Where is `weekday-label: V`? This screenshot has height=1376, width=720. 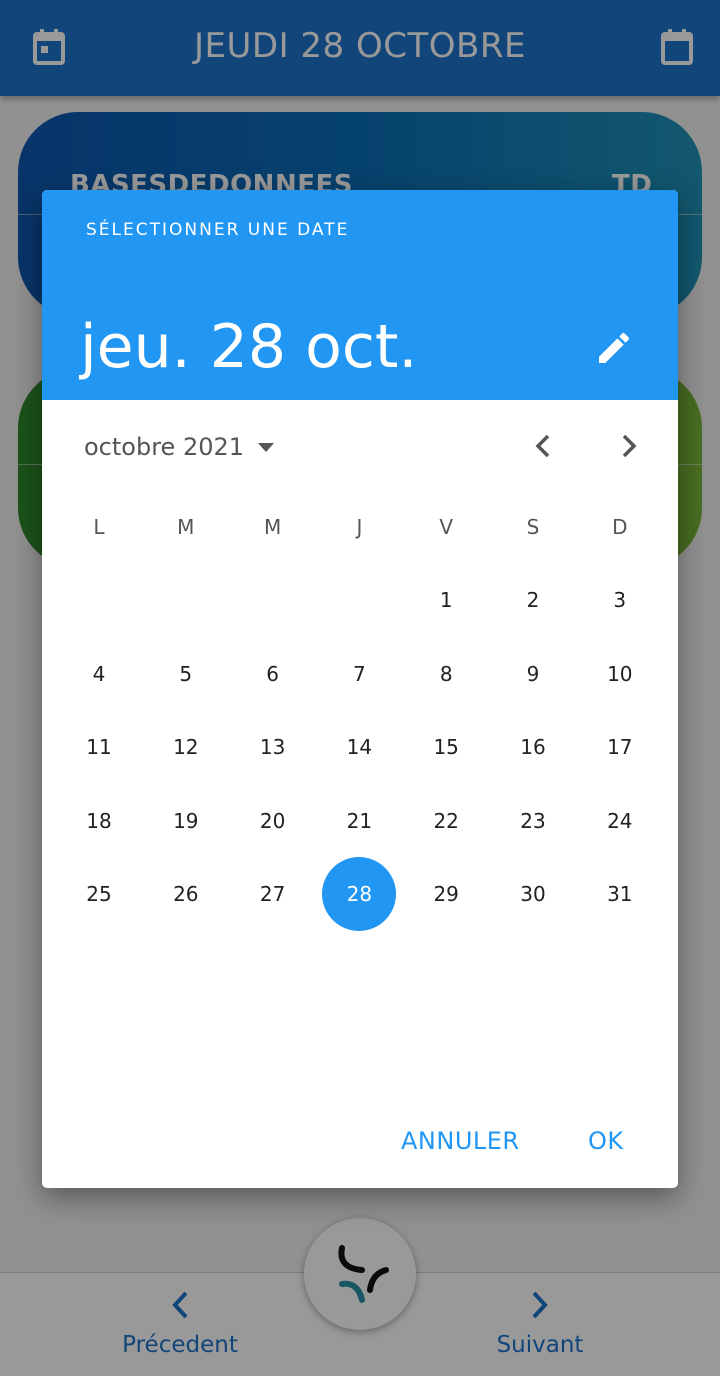
weekday-label: V is located at coordinates (446, 527).